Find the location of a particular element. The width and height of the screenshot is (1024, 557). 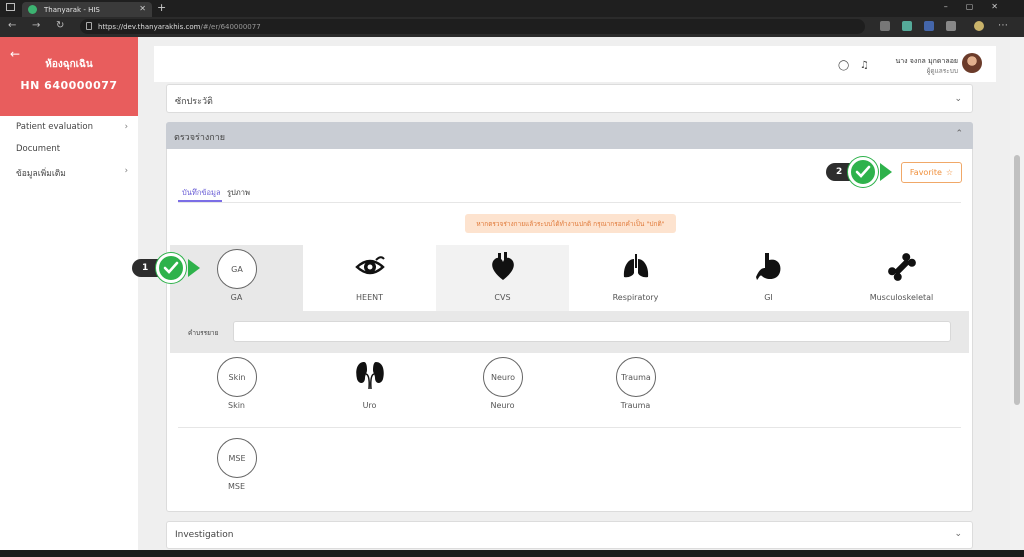

system-tile-respiratory: Respiratory is located at coordinates (635, 278).